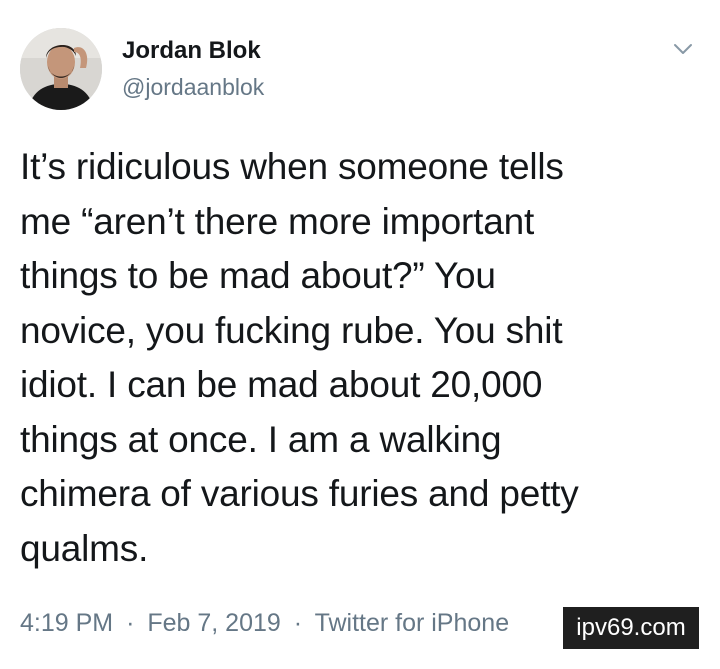  I want to click on avatar-image, so click(61, 69).